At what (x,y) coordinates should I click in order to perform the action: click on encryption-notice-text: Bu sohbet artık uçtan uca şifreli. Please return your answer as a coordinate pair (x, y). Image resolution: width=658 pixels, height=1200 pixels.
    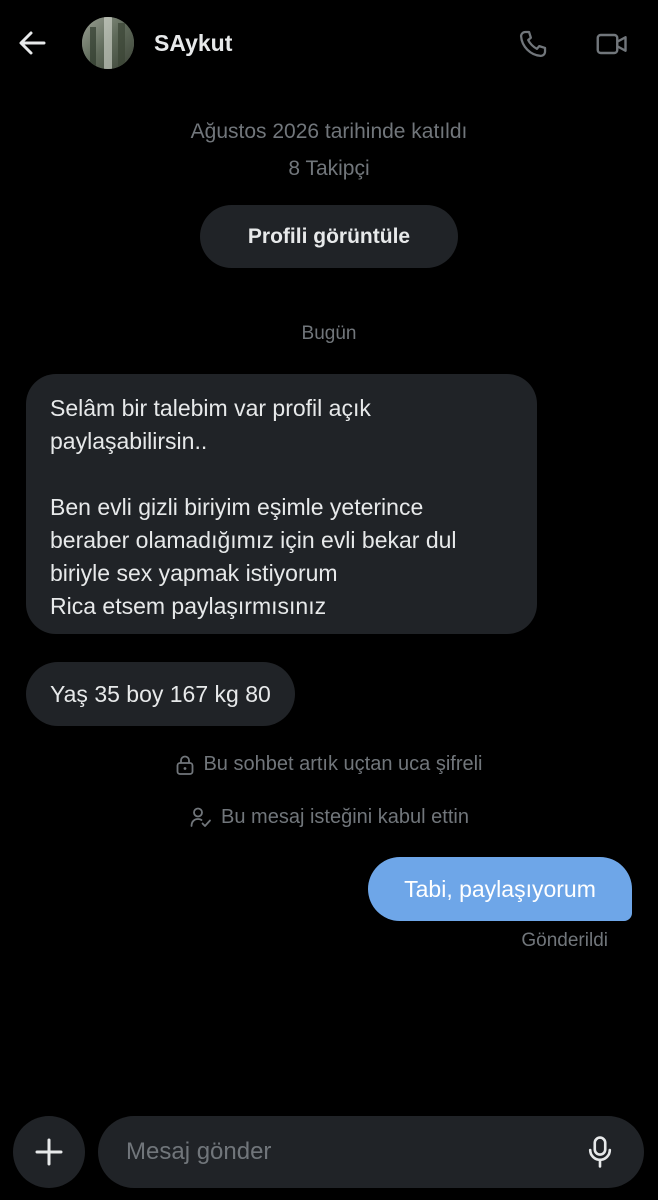
    Looking at the image, I should click on (343, 764).